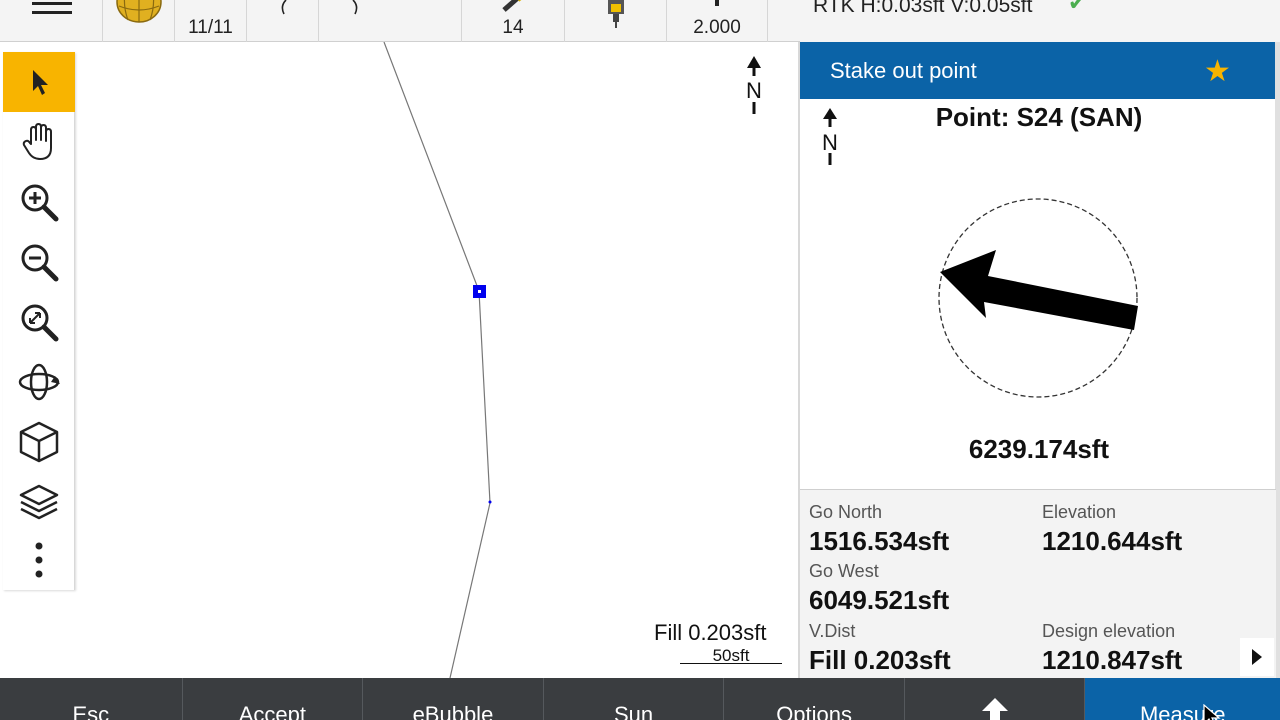 This screenshot has height=720, width=1280. I want to click on elevation-label: Elevation, so click(1079, 512).